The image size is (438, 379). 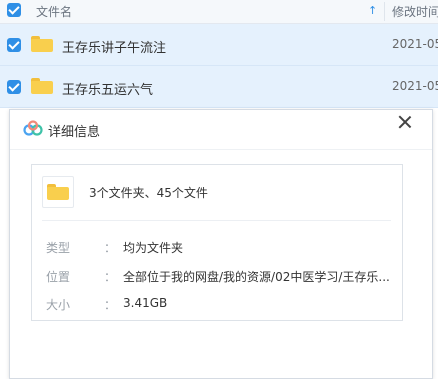 I want to click on select-all-checkbox, so click(x=14, y=10).